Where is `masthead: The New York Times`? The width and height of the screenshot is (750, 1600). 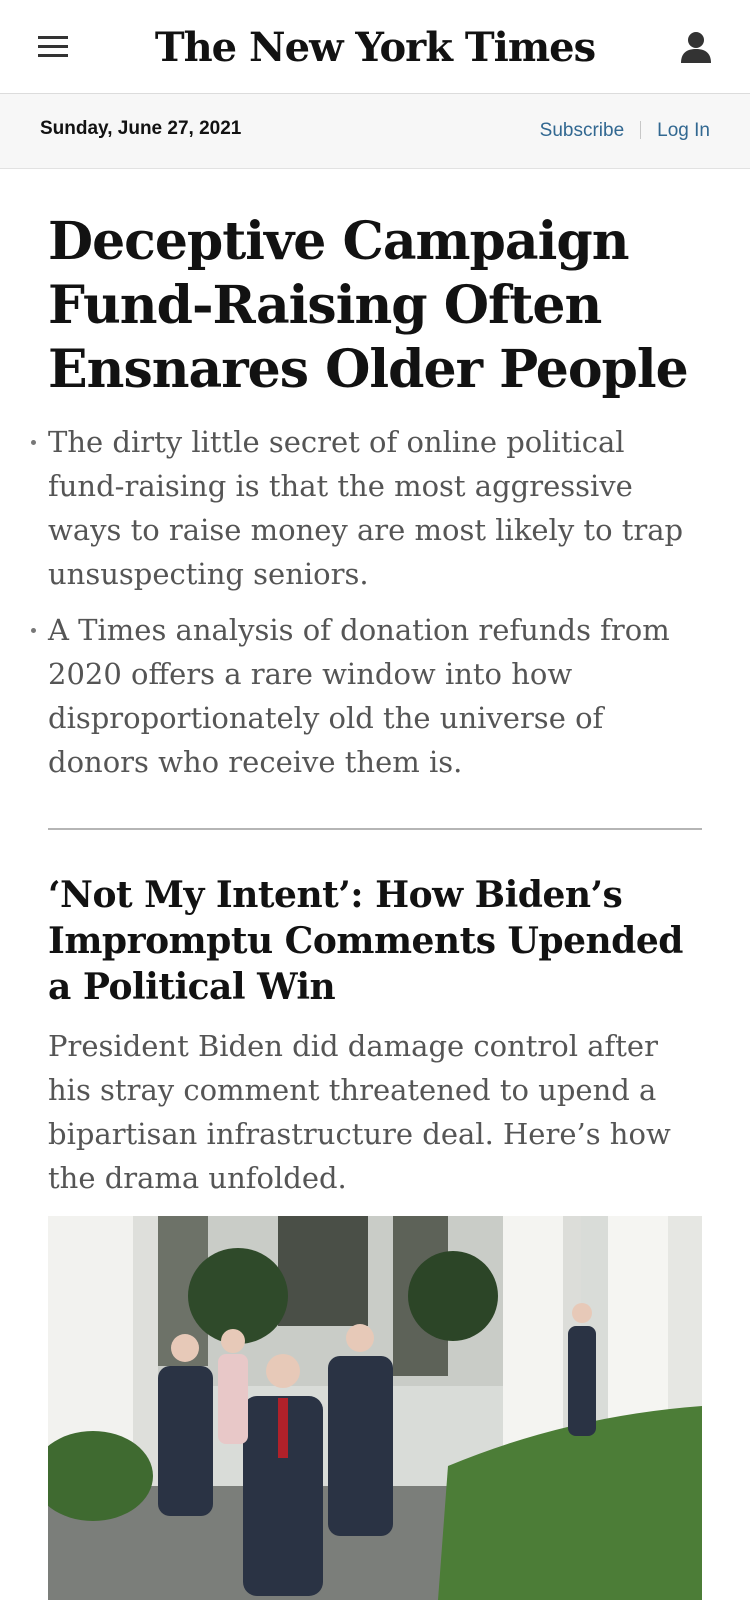
masthead: The New York Times is located at coordinates (375, 47).